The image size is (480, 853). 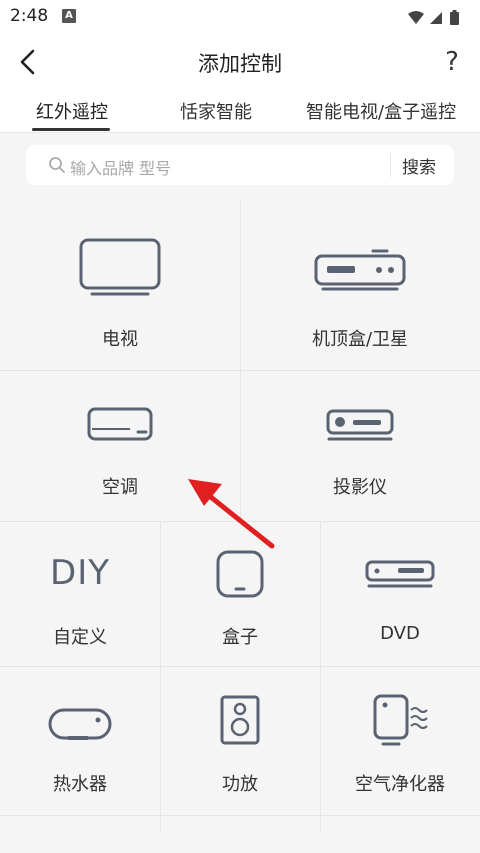 I want to click on tab-smart-tv-box: 智能电视/盒子遥控, so click(x=381, y=111).